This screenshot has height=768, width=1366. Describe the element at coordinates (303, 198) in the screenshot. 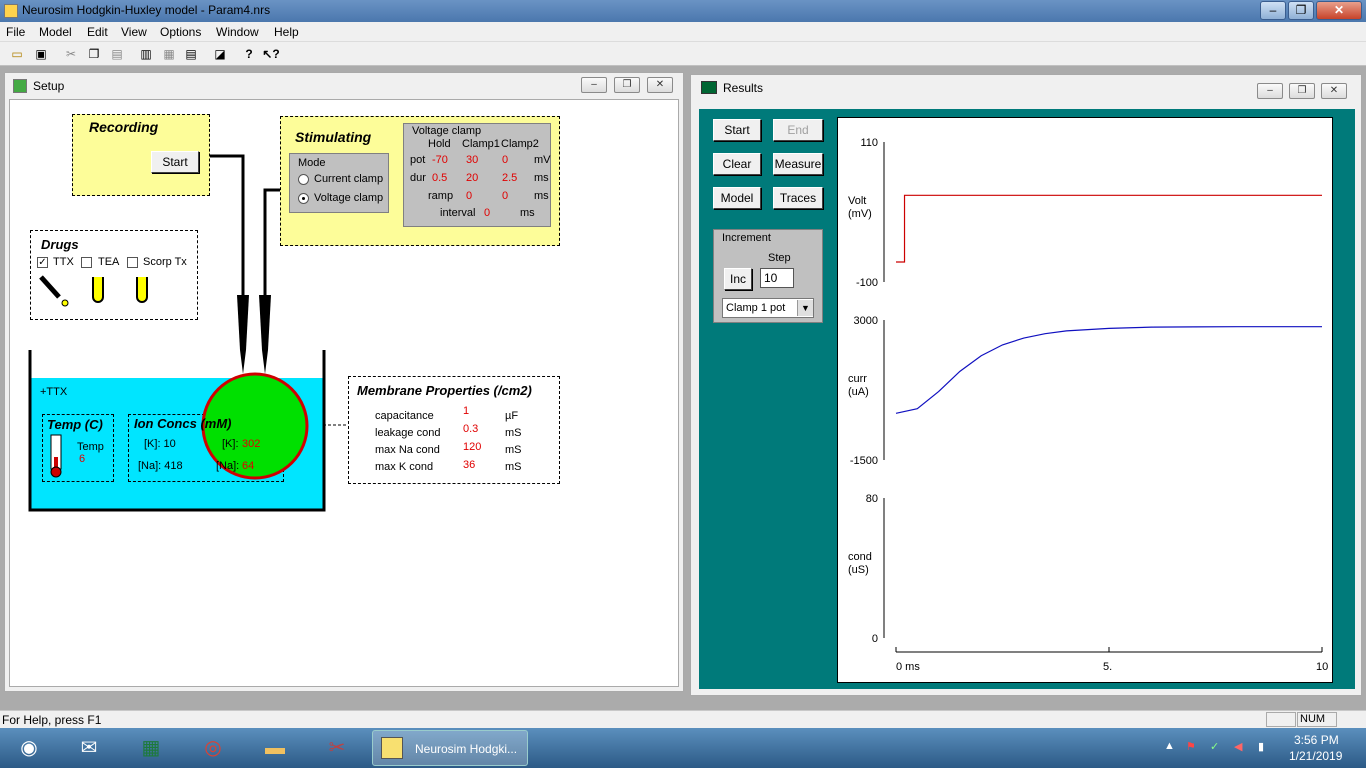

I see `voltage-clamp-radio` at that location.